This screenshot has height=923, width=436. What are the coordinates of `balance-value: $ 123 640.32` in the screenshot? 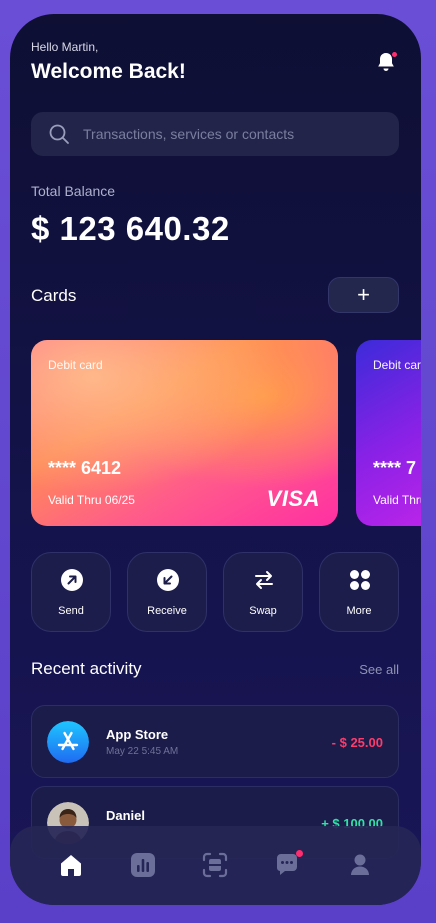 It's located at (130, 228).